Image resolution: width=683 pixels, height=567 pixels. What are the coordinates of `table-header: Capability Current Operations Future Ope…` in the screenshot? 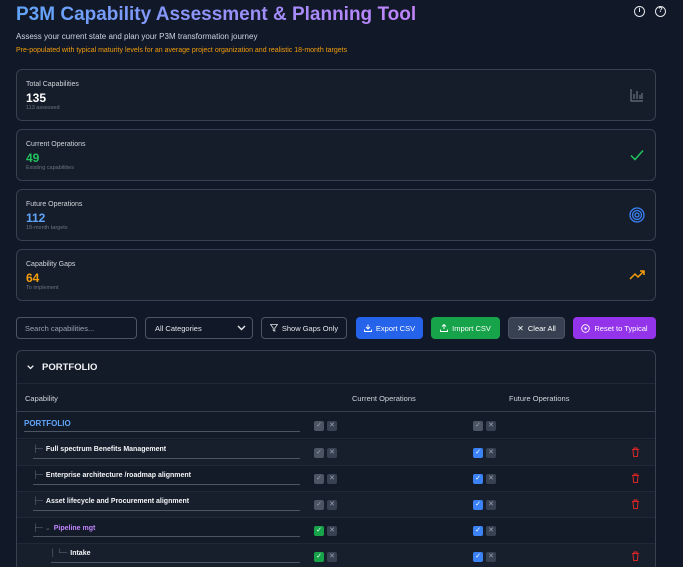 It's located at (336, 397).